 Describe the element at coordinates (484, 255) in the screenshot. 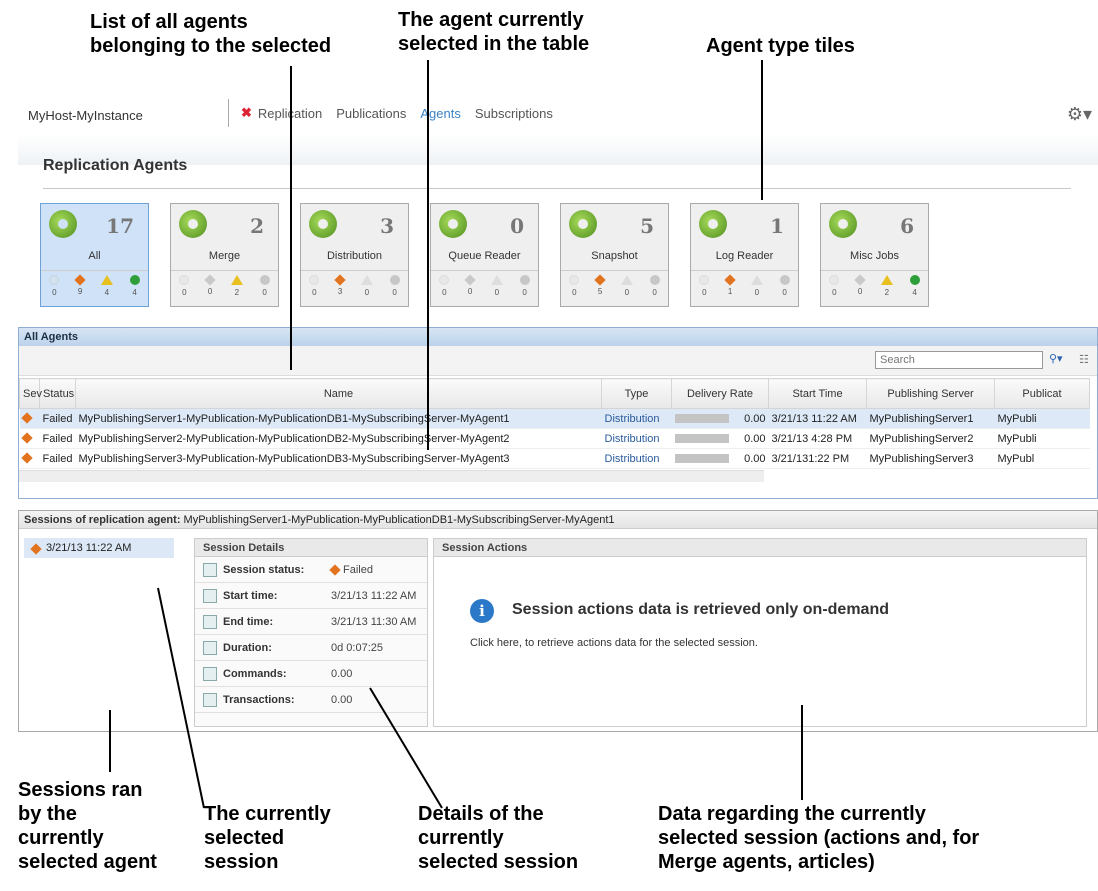

I see `agent-tile-queue-reader: 0 Queue Reader 0 0 0 0` at that location.